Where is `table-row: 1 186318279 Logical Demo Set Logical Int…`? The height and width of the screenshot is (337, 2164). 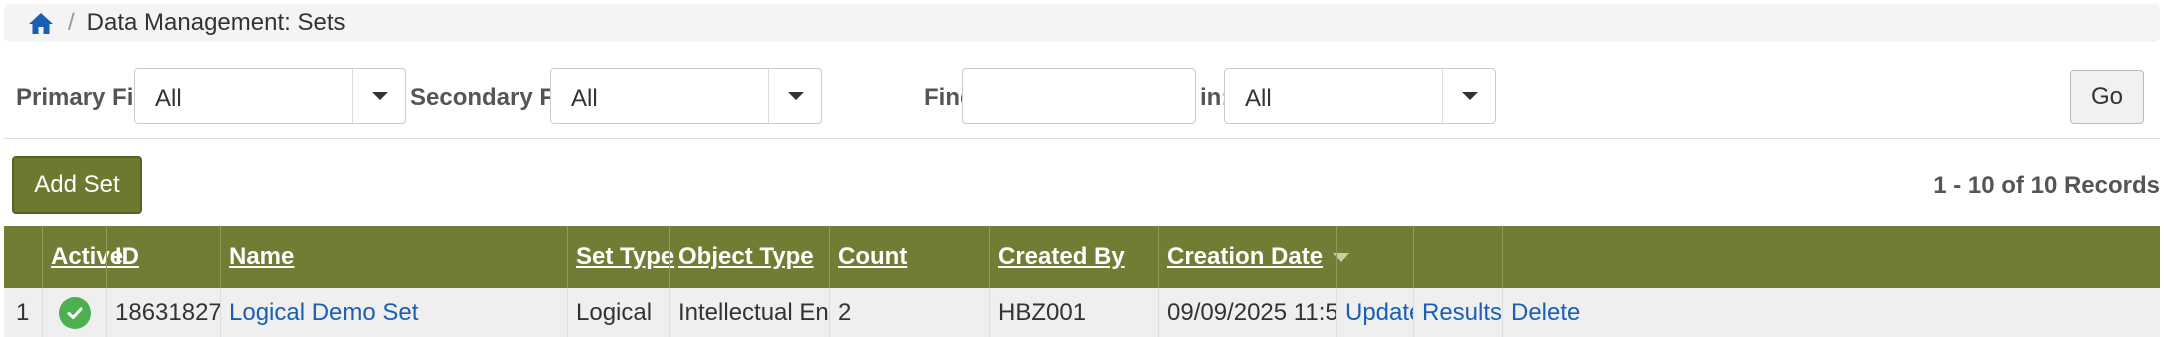 table-row: 1 186318279 Logical Demo Set Logical Int… is located at coordinates (1082, 312).